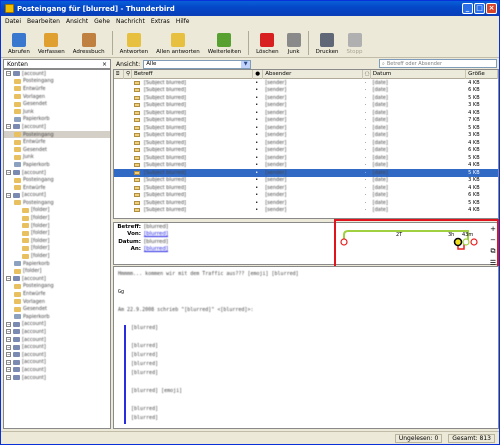 The image size is (500, 445). I want to click on compose-button: Verfassen, so click(51, 42).